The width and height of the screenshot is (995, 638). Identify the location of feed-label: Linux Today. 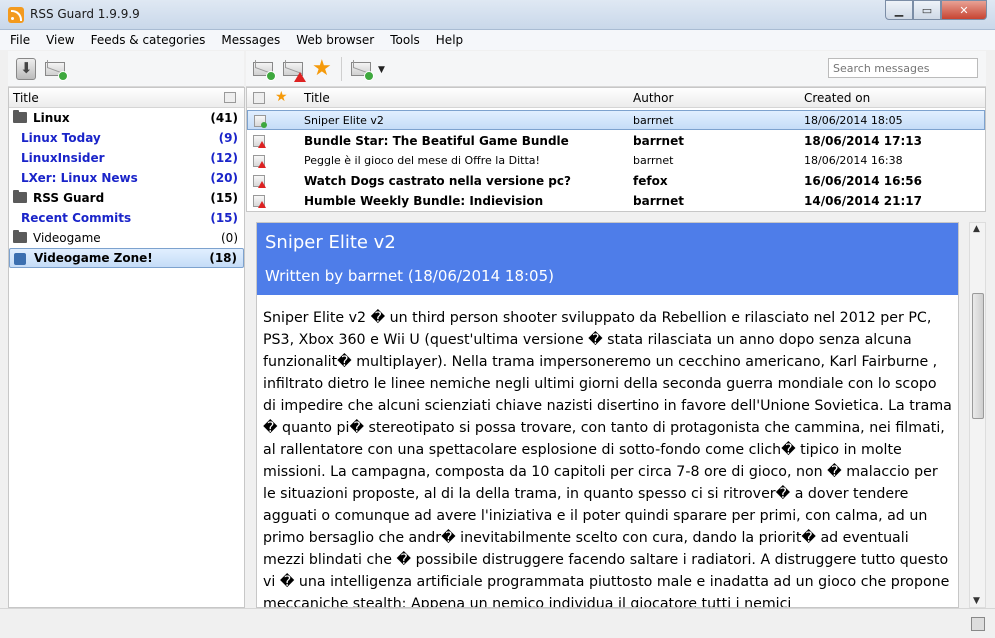
(61, 138).